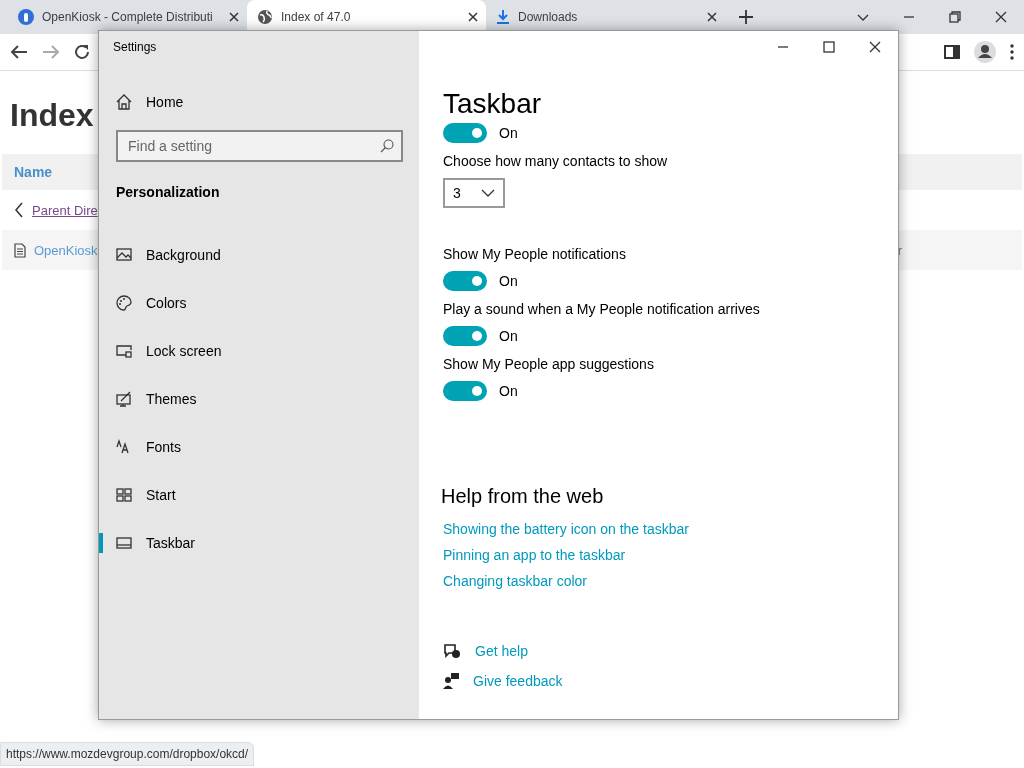  I want to click on nav-item: Themes, so click(259, 399).